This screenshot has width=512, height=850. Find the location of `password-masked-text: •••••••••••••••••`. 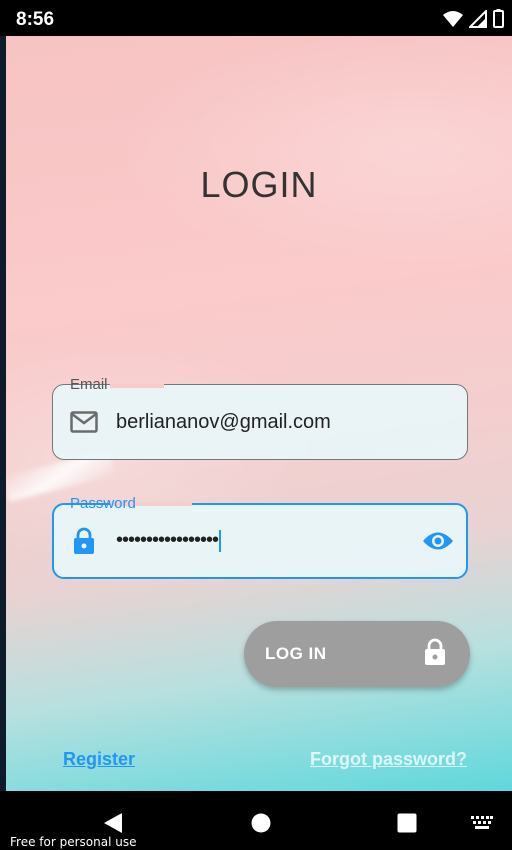

password-masked-text: ••••••••••••••••• is located at coordinates (167, 540).